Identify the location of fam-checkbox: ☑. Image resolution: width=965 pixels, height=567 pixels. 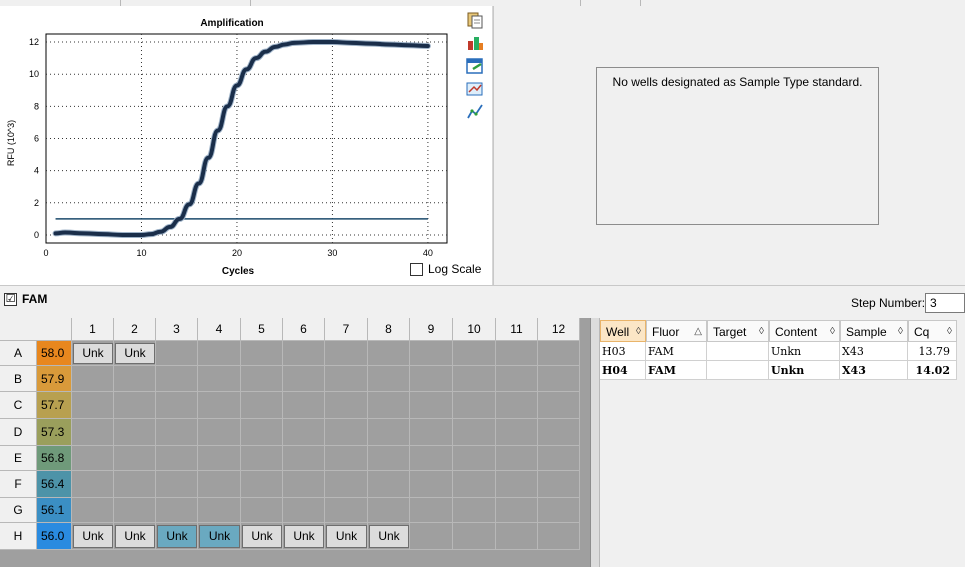
(10, 299).